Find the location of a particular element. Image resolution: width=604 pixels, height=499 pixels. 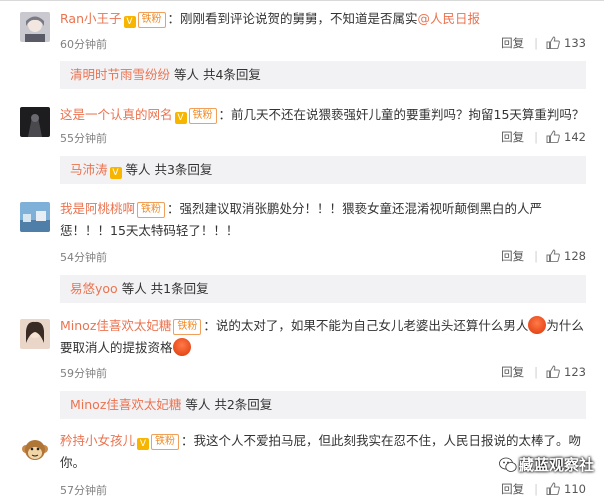

reply-count: 等人 共3条回复 is located at coordinates (169, 169).